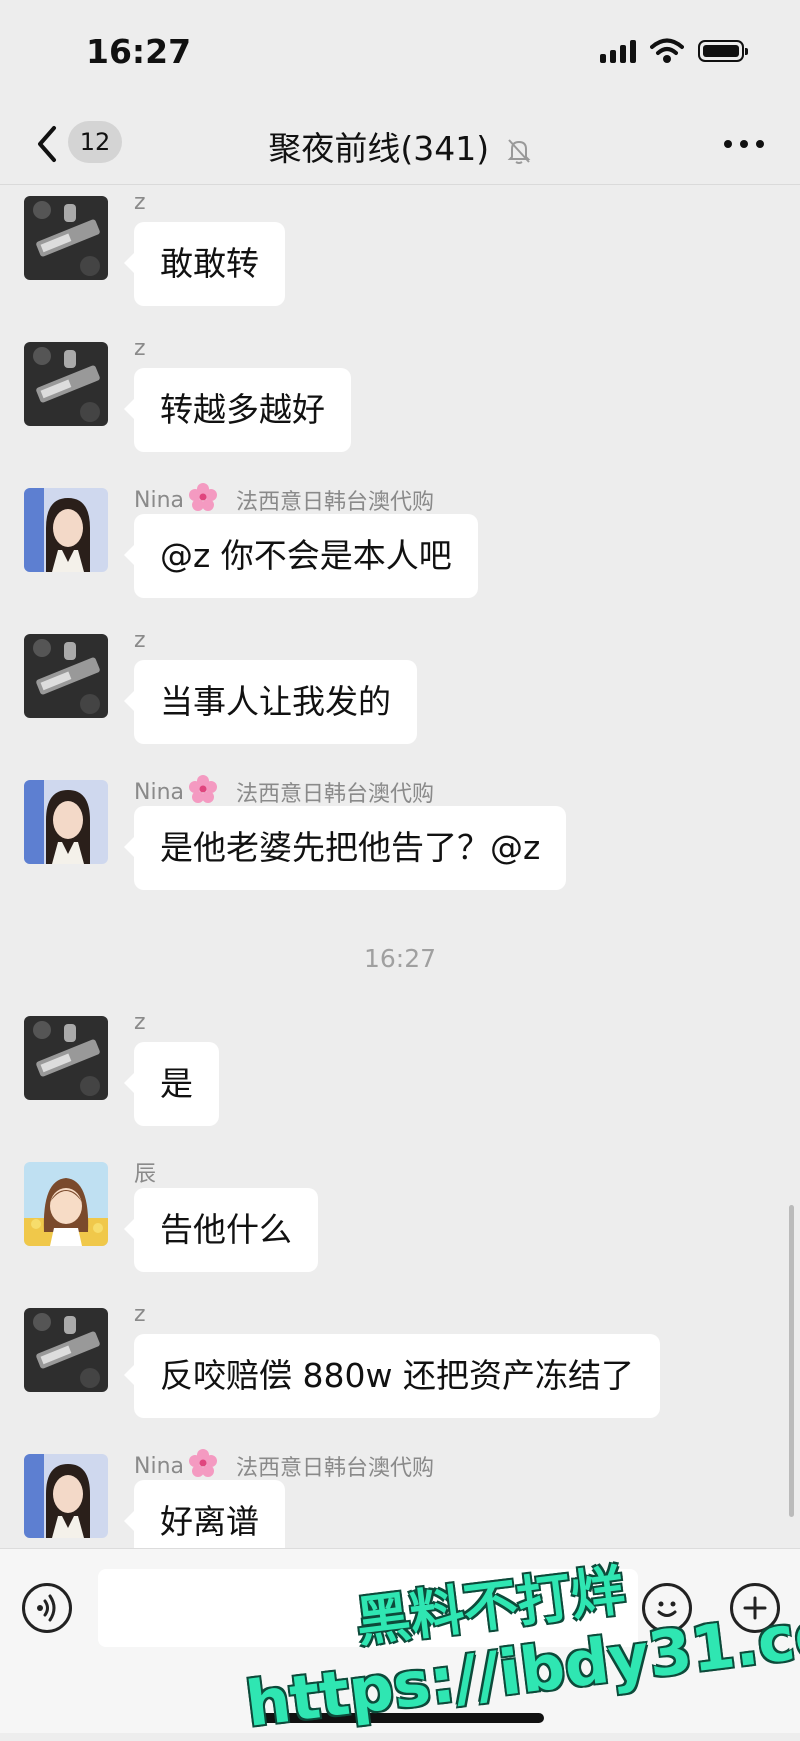 The width and height of the screenshot is (800, 1741). I want to click on message-bubble: 是, so click(171, 1084).